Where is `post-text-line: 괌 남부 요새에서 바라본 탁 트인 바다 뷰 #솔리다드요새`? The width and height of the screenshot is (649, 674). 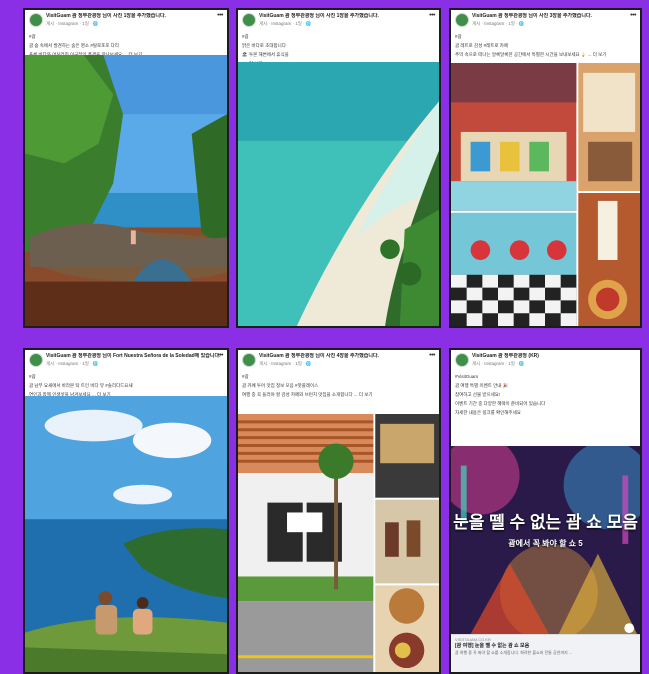
post-text-line: 괌 남부 요새에서 바라본 탁 트인 바다 뷰 #솔리다드요새 is located at coordinates (81, 385).